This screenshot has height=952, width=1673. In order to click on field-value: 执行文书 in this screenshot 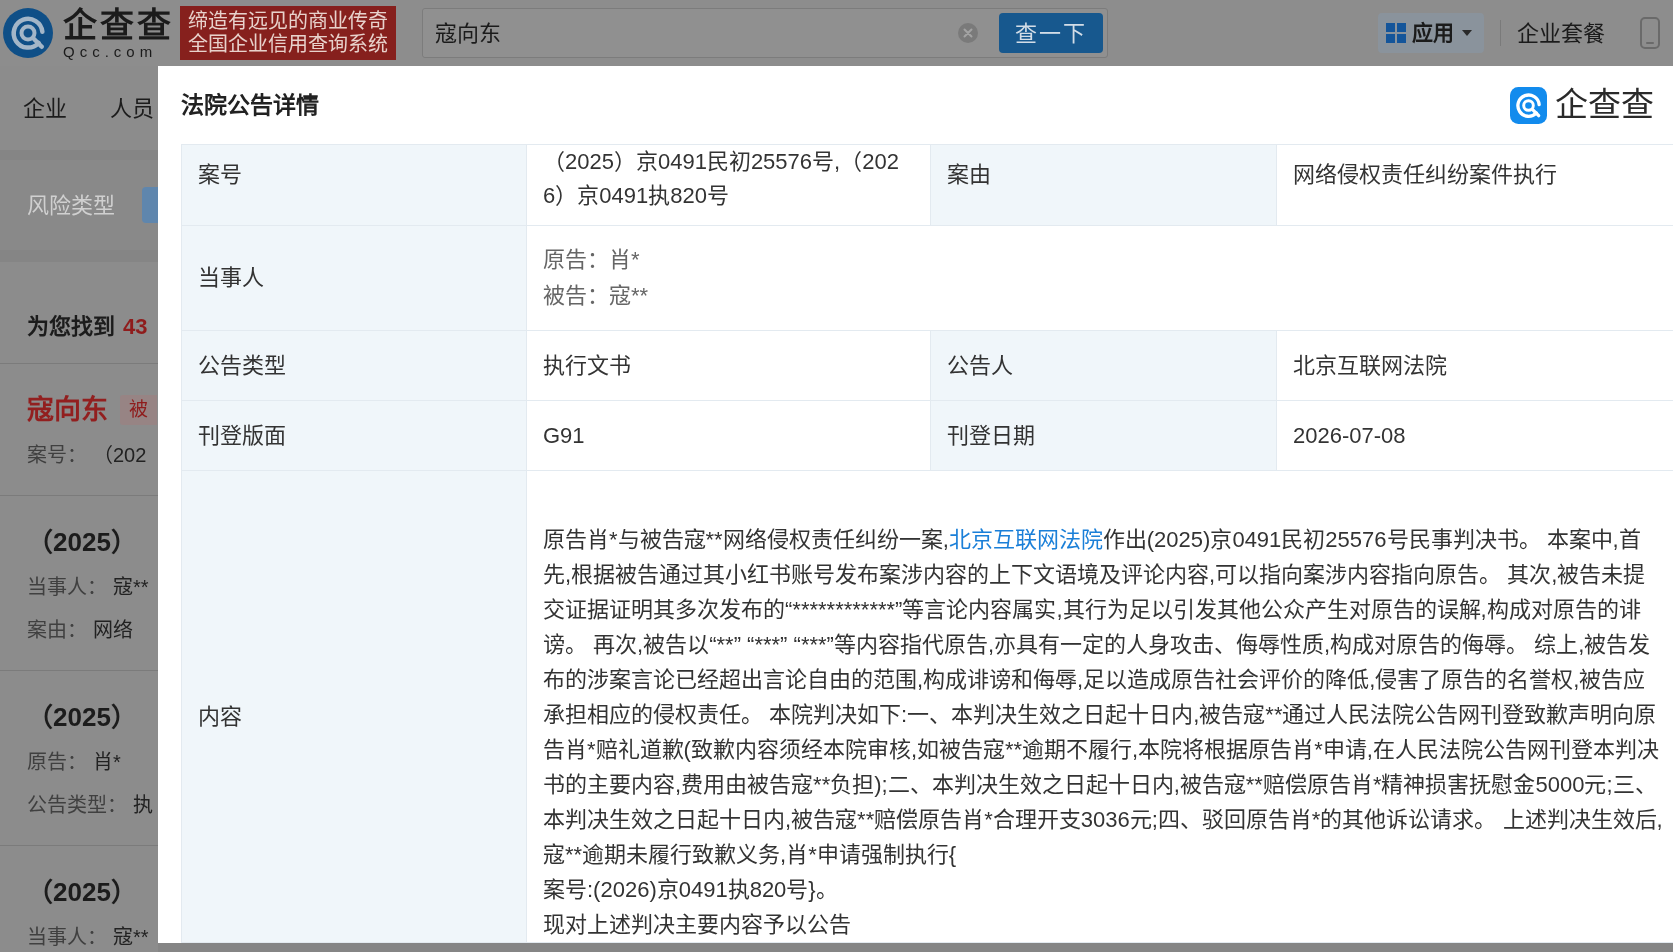, I will do `click(587, 365)`.